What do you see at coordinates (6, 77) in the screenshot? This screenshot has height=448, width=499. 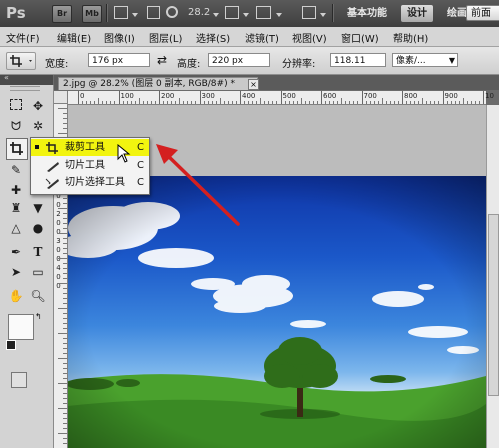 I see `collapse-icon: «` at bounding box center [6, 77].